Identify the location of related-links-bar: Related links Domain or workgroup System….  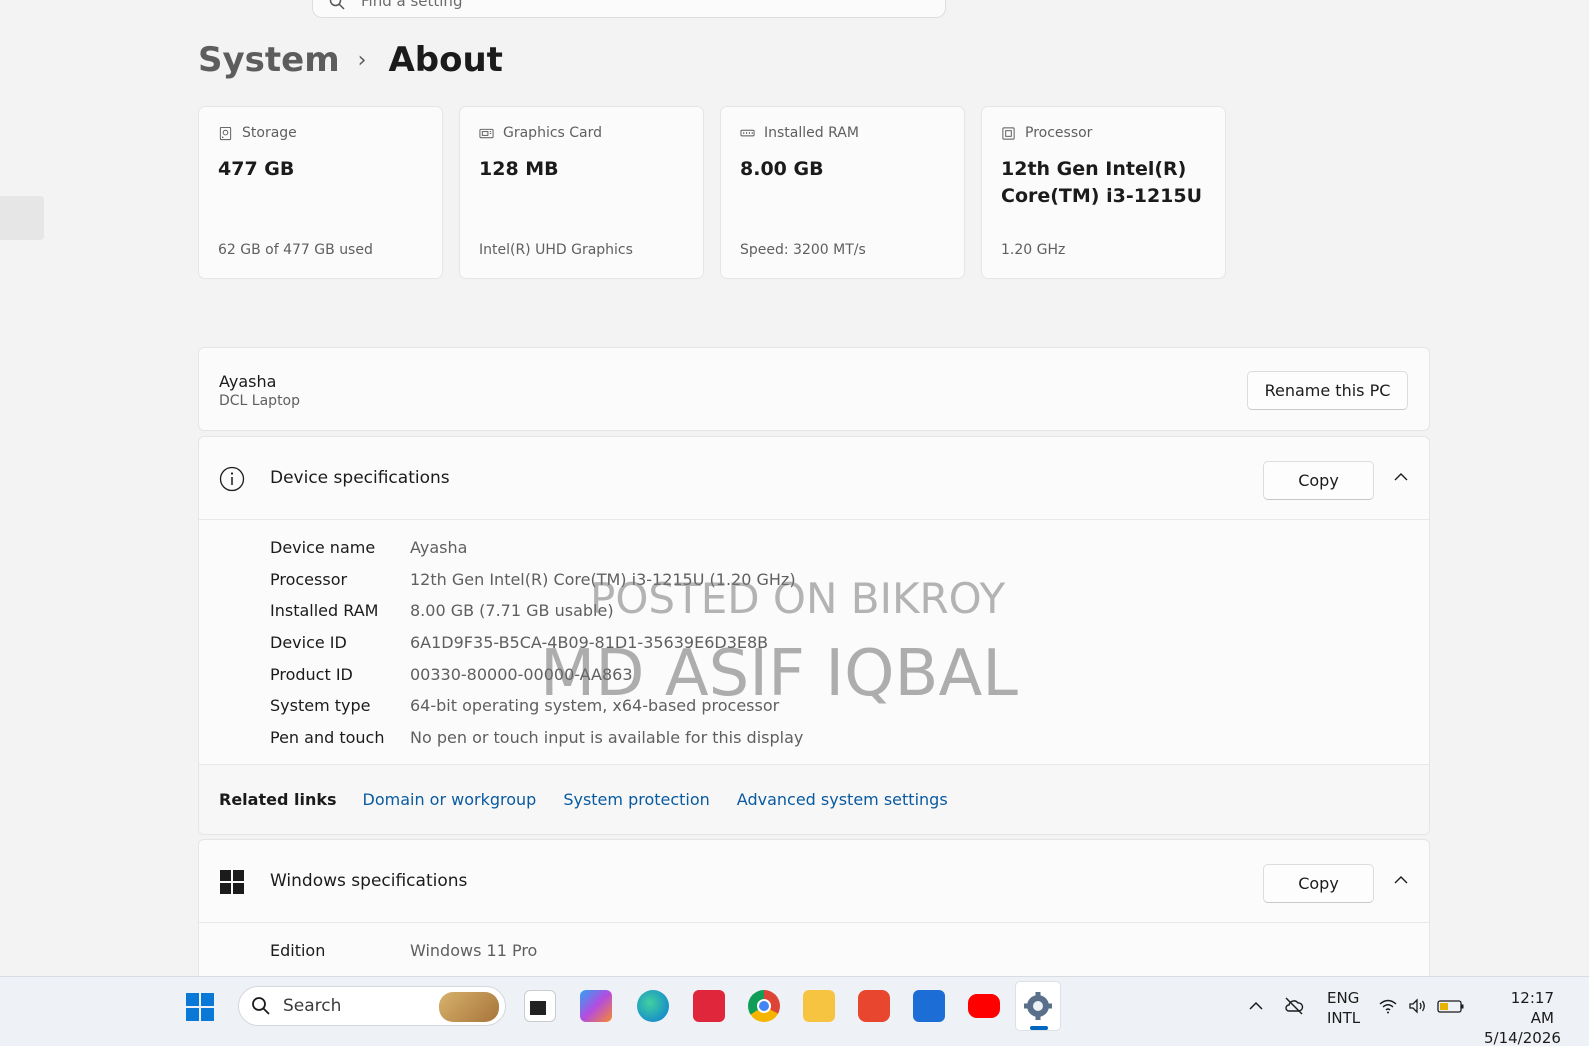
(814, 799).